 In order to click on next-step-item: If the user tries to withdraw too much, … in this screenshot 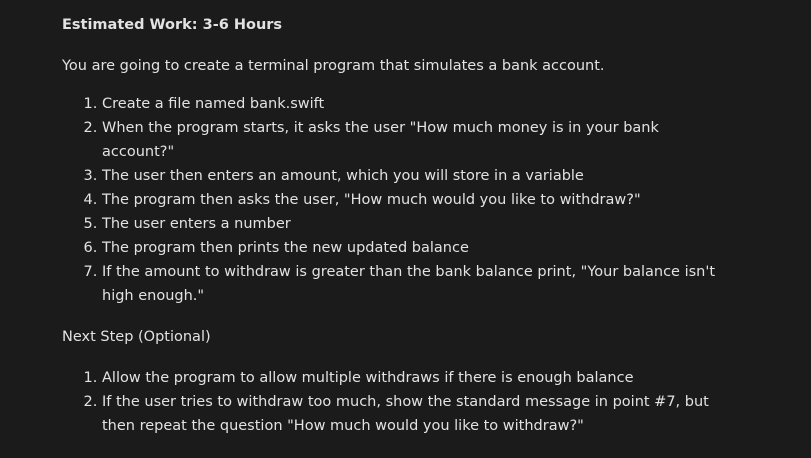, I will do `click(422, 414)`.